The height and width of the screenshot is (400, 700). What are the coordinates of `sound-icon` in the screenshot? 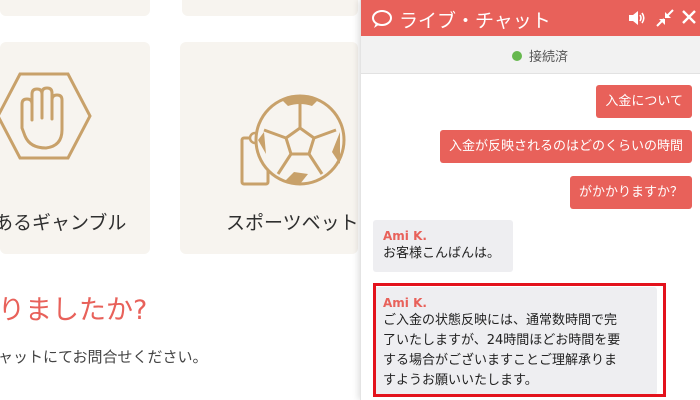 It's located at (637, 18).